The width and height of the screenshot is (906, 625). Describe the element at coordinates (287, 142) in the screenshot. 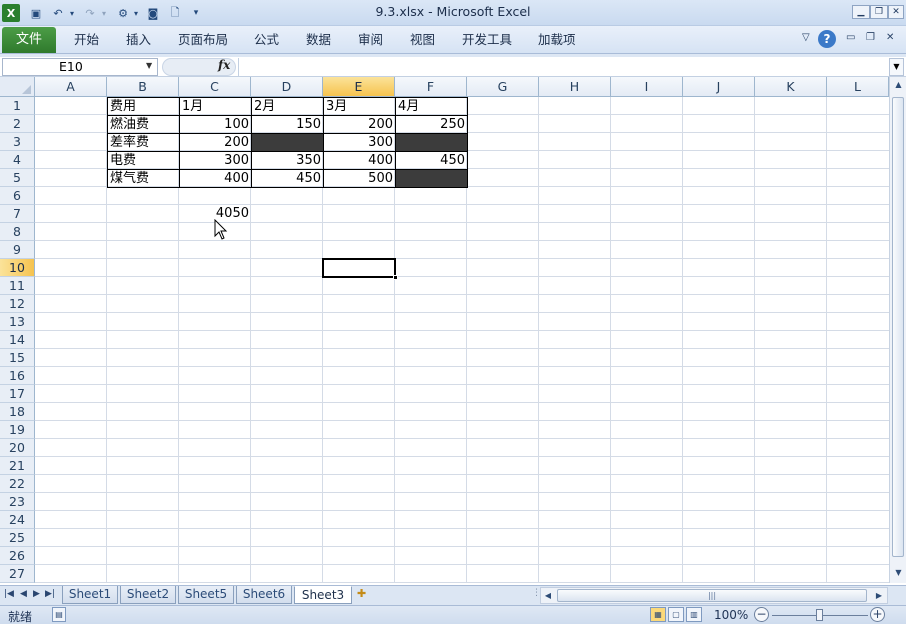

I see `cell-d3` at that location.